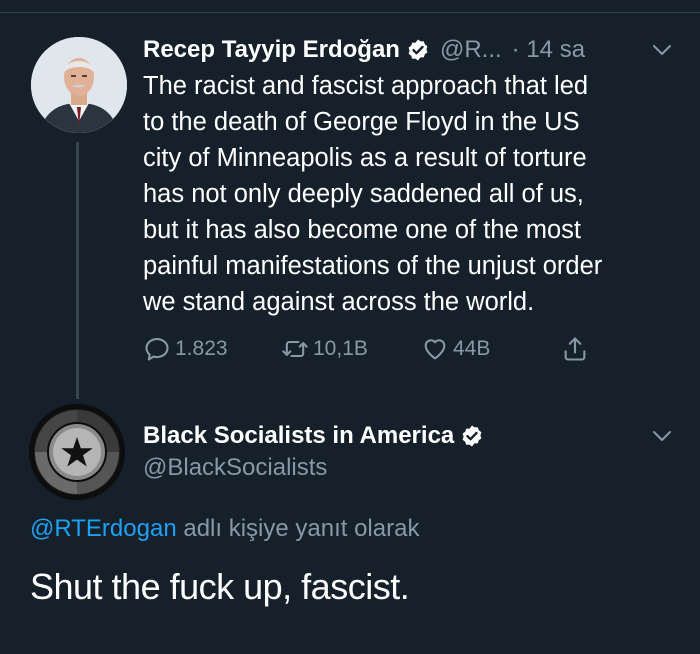 This screenshot has height=654, width=700. I want to click on retweet-icon, so click(295, 349).